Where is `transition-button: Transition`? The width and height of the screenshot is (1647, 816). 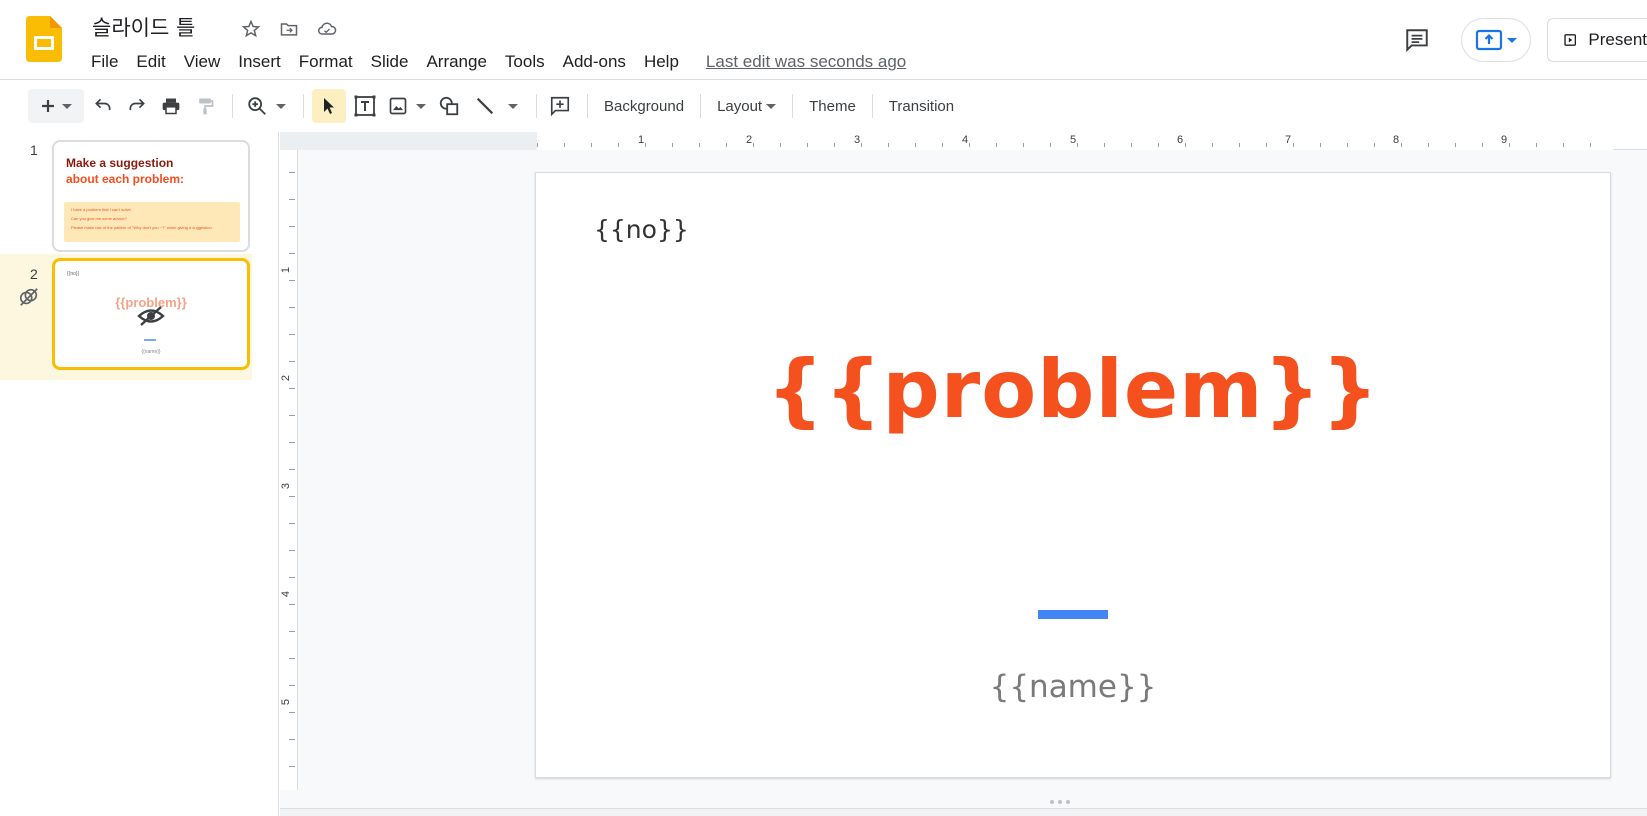
transition-button: Transition is located at coordinates (921, 106).